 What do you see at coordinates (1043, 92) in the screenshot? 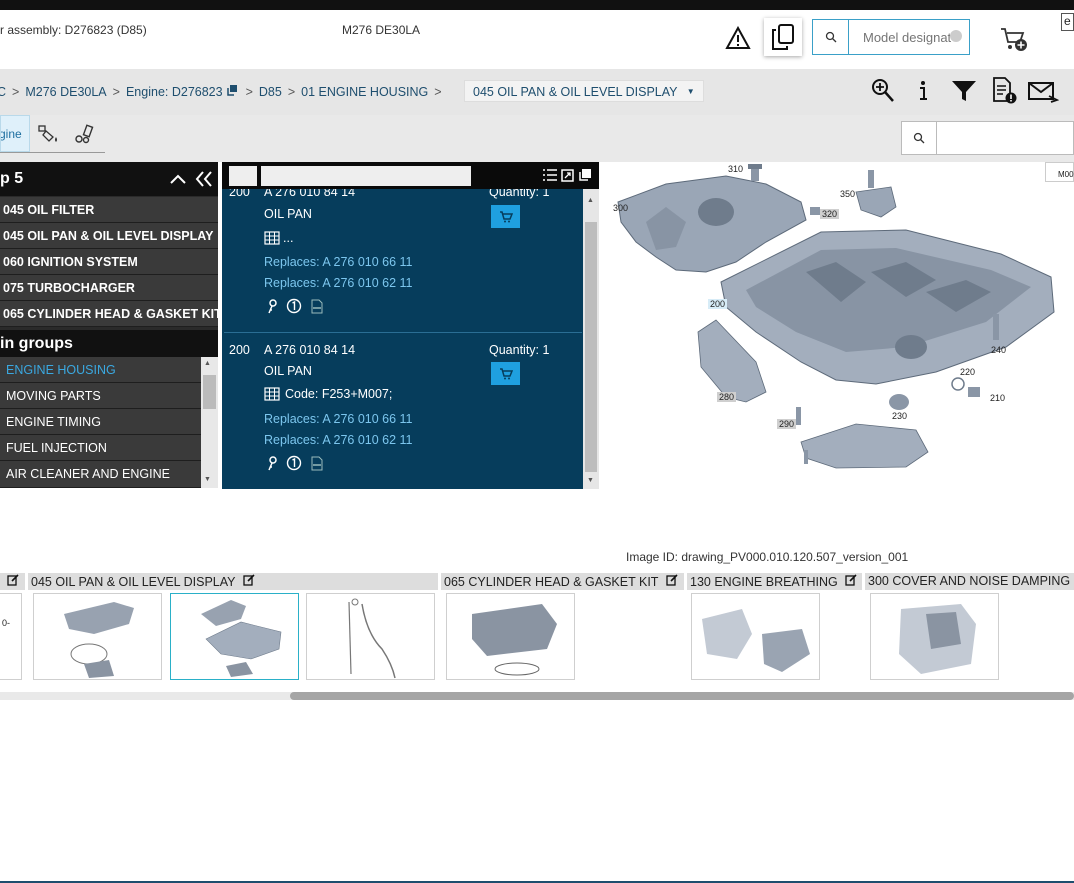
I see `mail-icon` at bounding box center [1043, 92].